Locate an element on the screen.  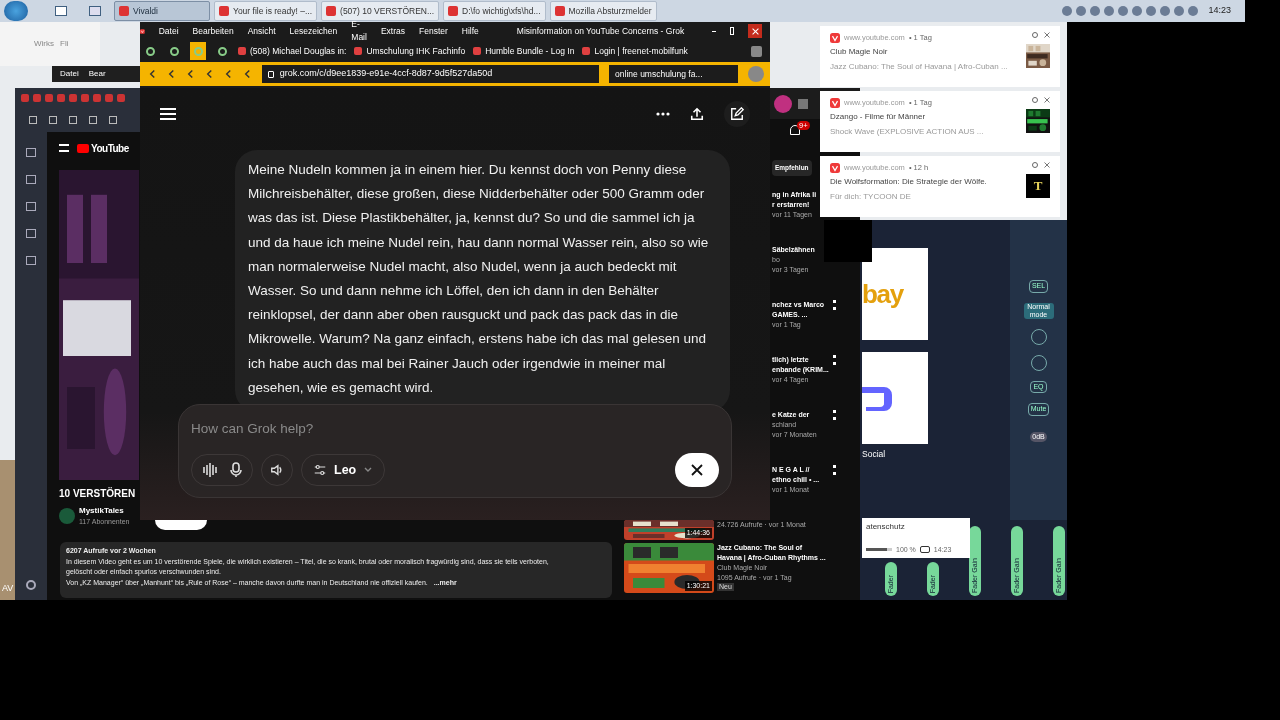
close-button is located at coordinates (697, 470).